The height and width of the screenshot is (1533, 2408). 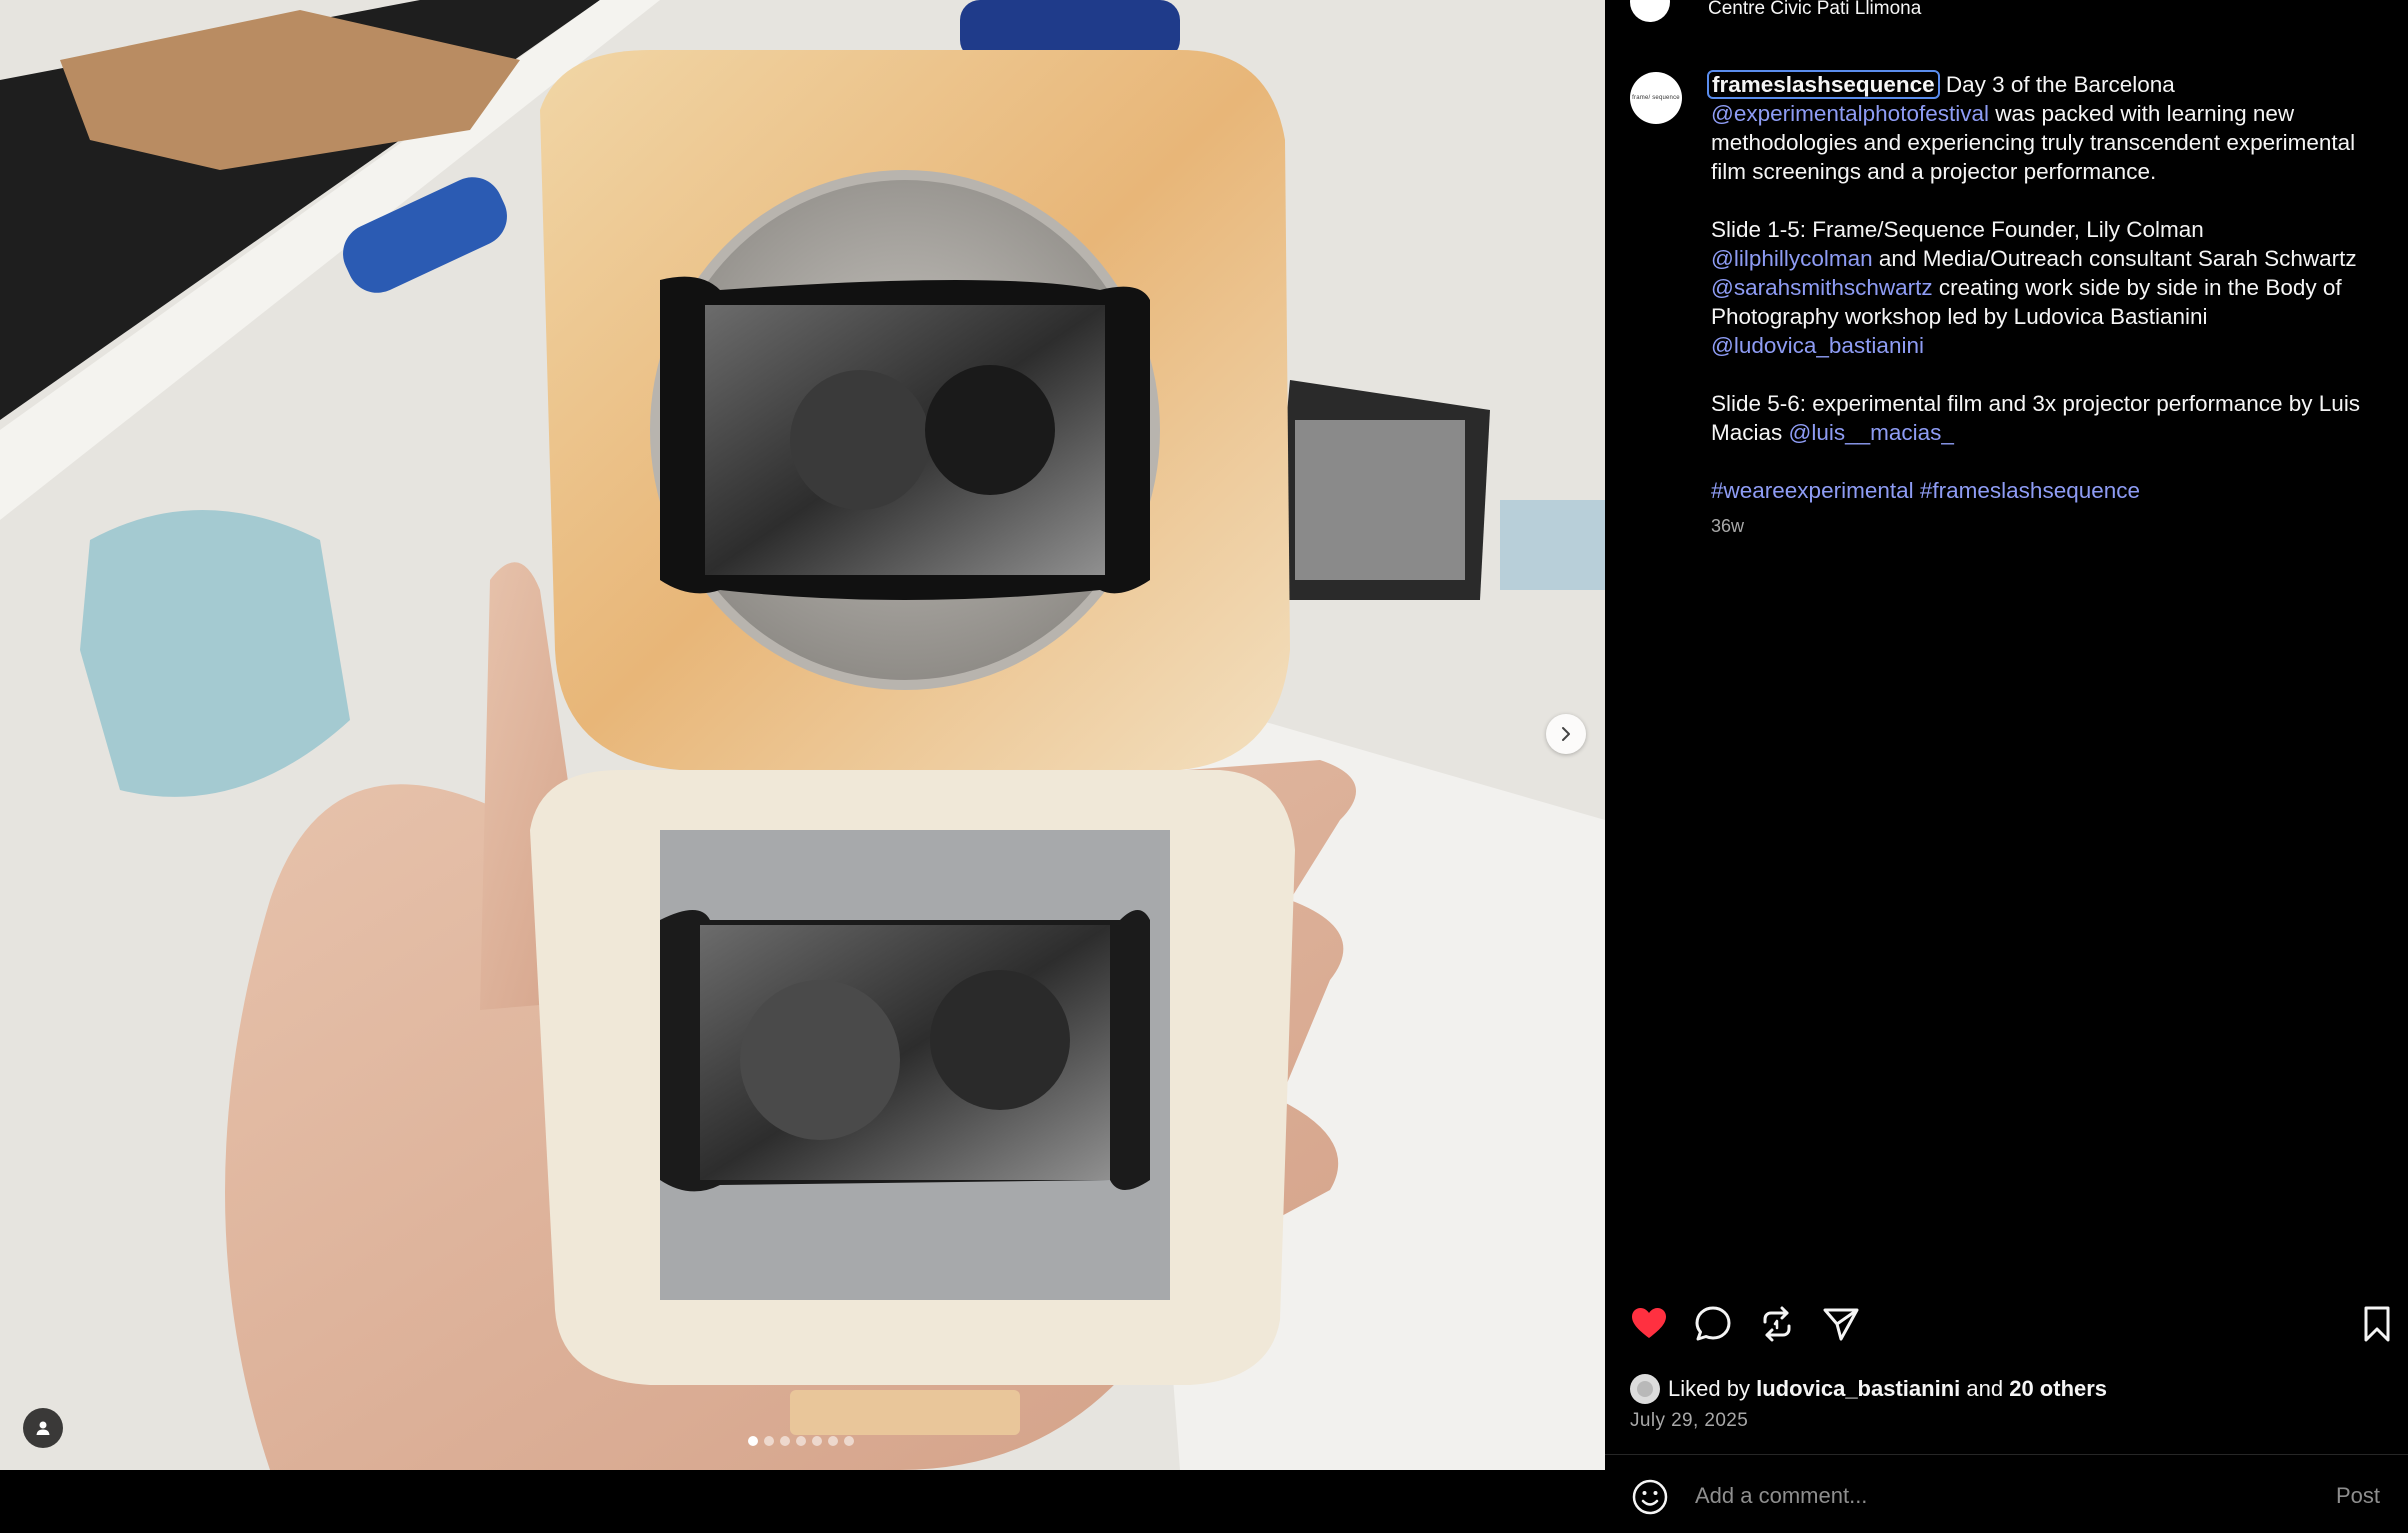 I want to click on comment-icon, so click(x=1713, y=1323).